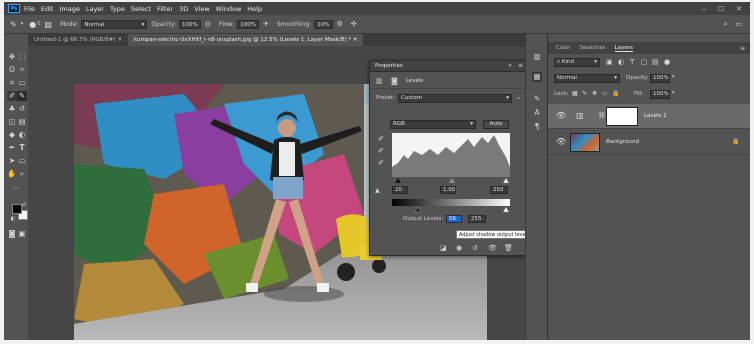 This screenshot has width=754, height=344. Describe the element at coordinates (12, 96) in the screenshot. I see `eyedropper-tool-icon: ✐` at that location.